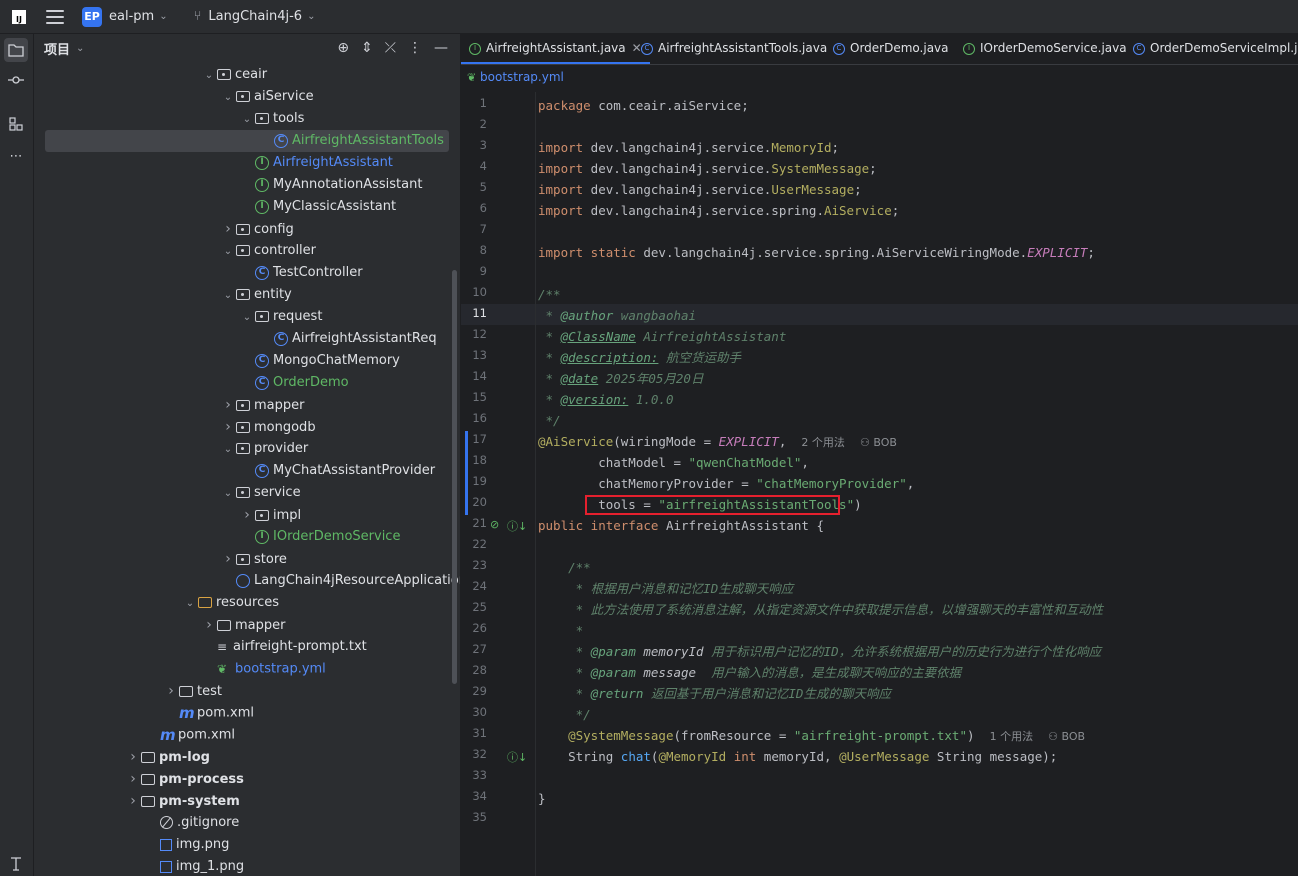  I want to click on line-number: 6, so click(474, 208).